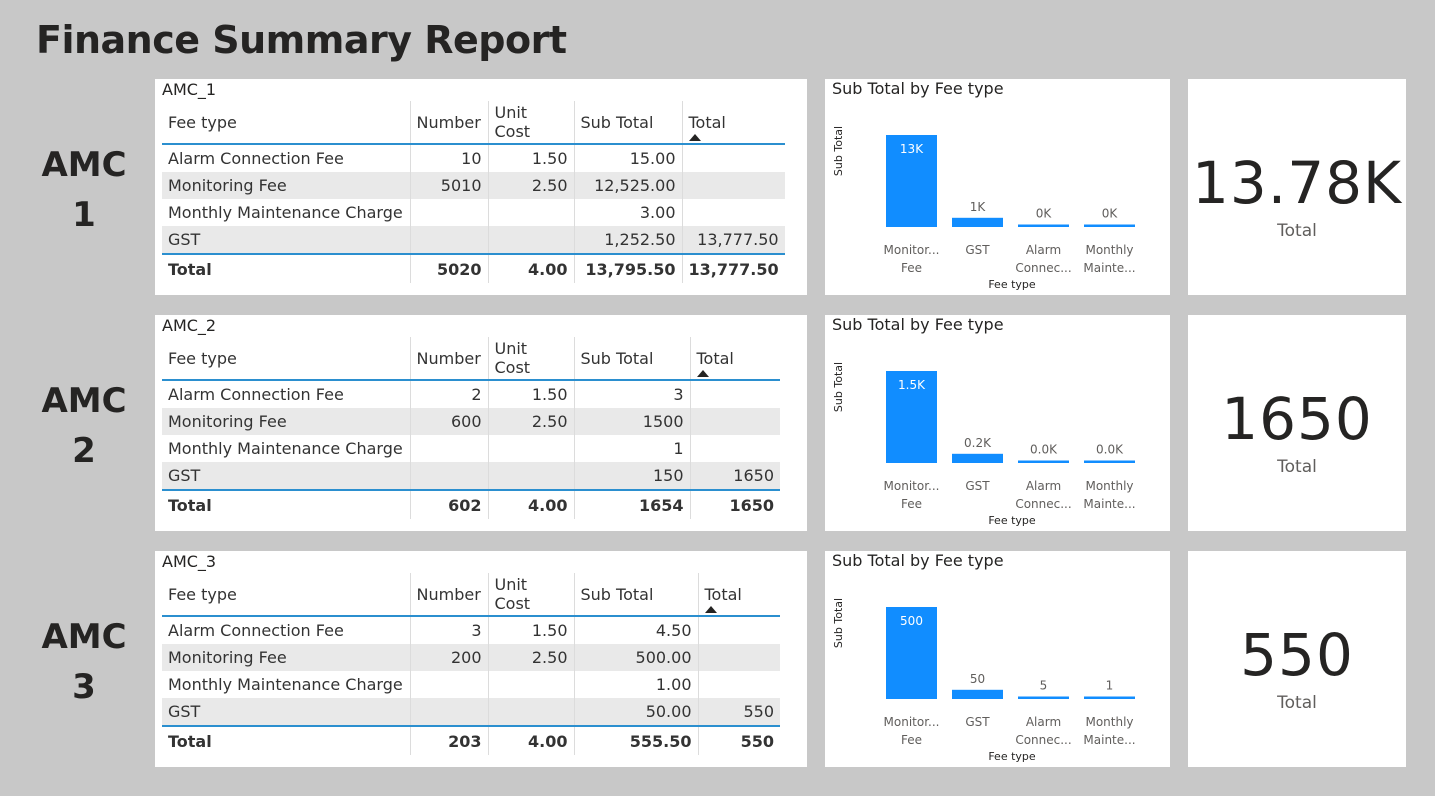 This screenshot has width=1435, height=796. What do you see at coordinates (448, 740) in the screenshot?
I see `cell-total-number: 203` at bounding box center [448, 740].